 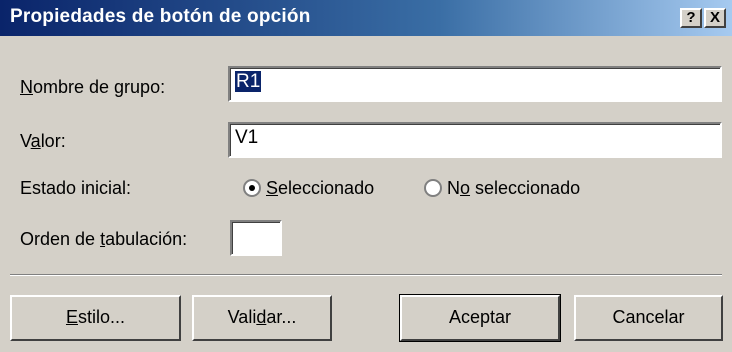 What do you see at coordinates (252, 188) in the screenshot?
I see `radio-selected` at bounding box center [252, 188].